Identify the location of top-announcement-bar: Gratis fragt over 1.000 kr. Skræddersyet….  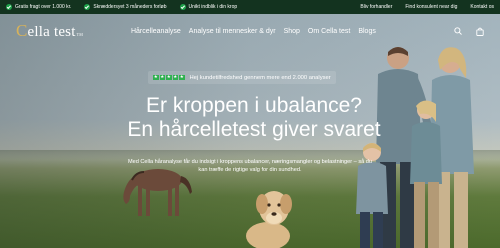
(250, 7).